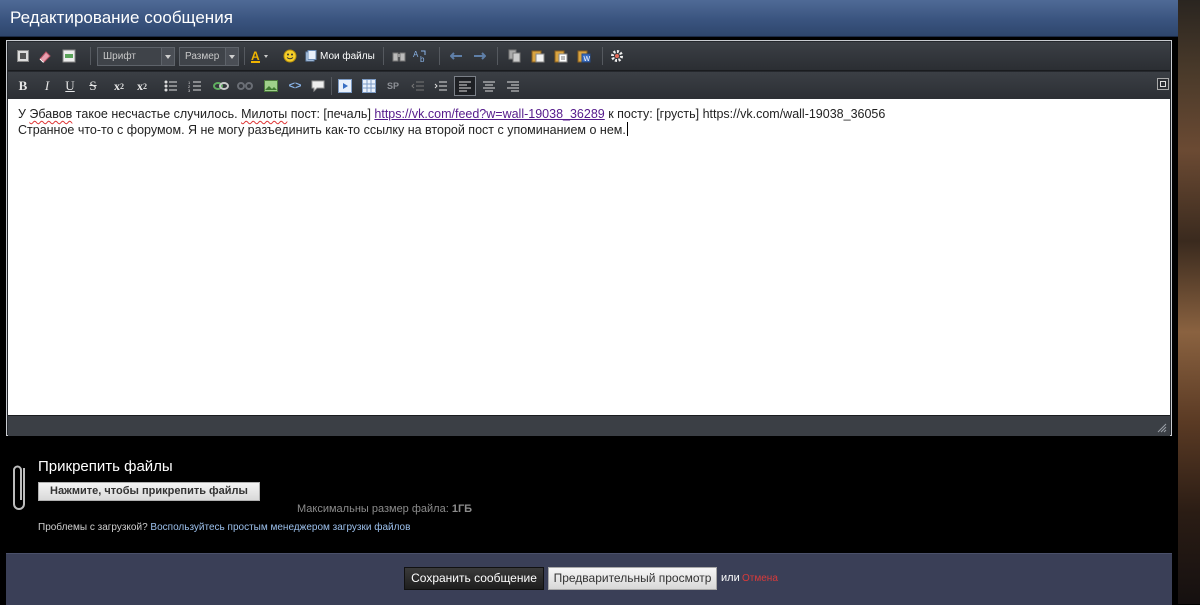  Describe the element at coordinates (295, 86) in the screenshot. I see `code-icon: <>` at that location.